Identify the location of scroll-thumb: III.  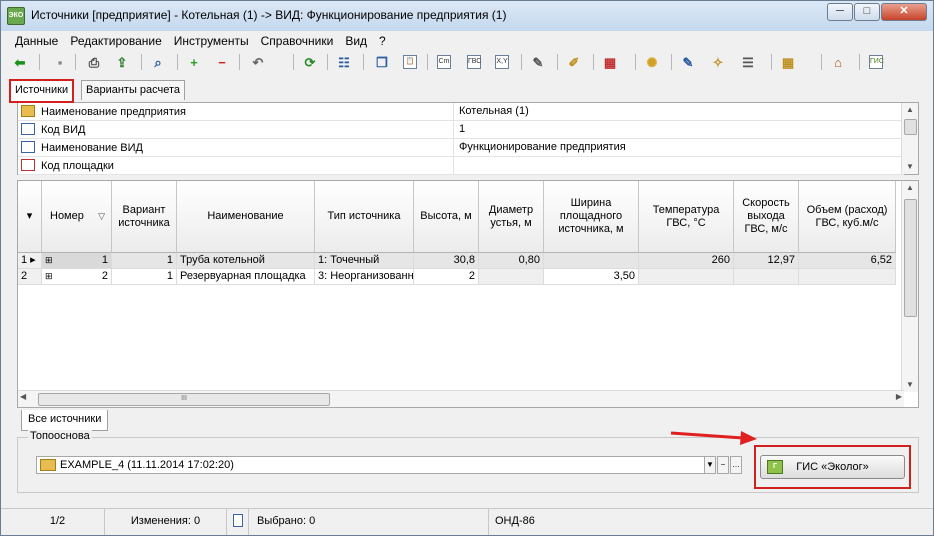
(184, 399).